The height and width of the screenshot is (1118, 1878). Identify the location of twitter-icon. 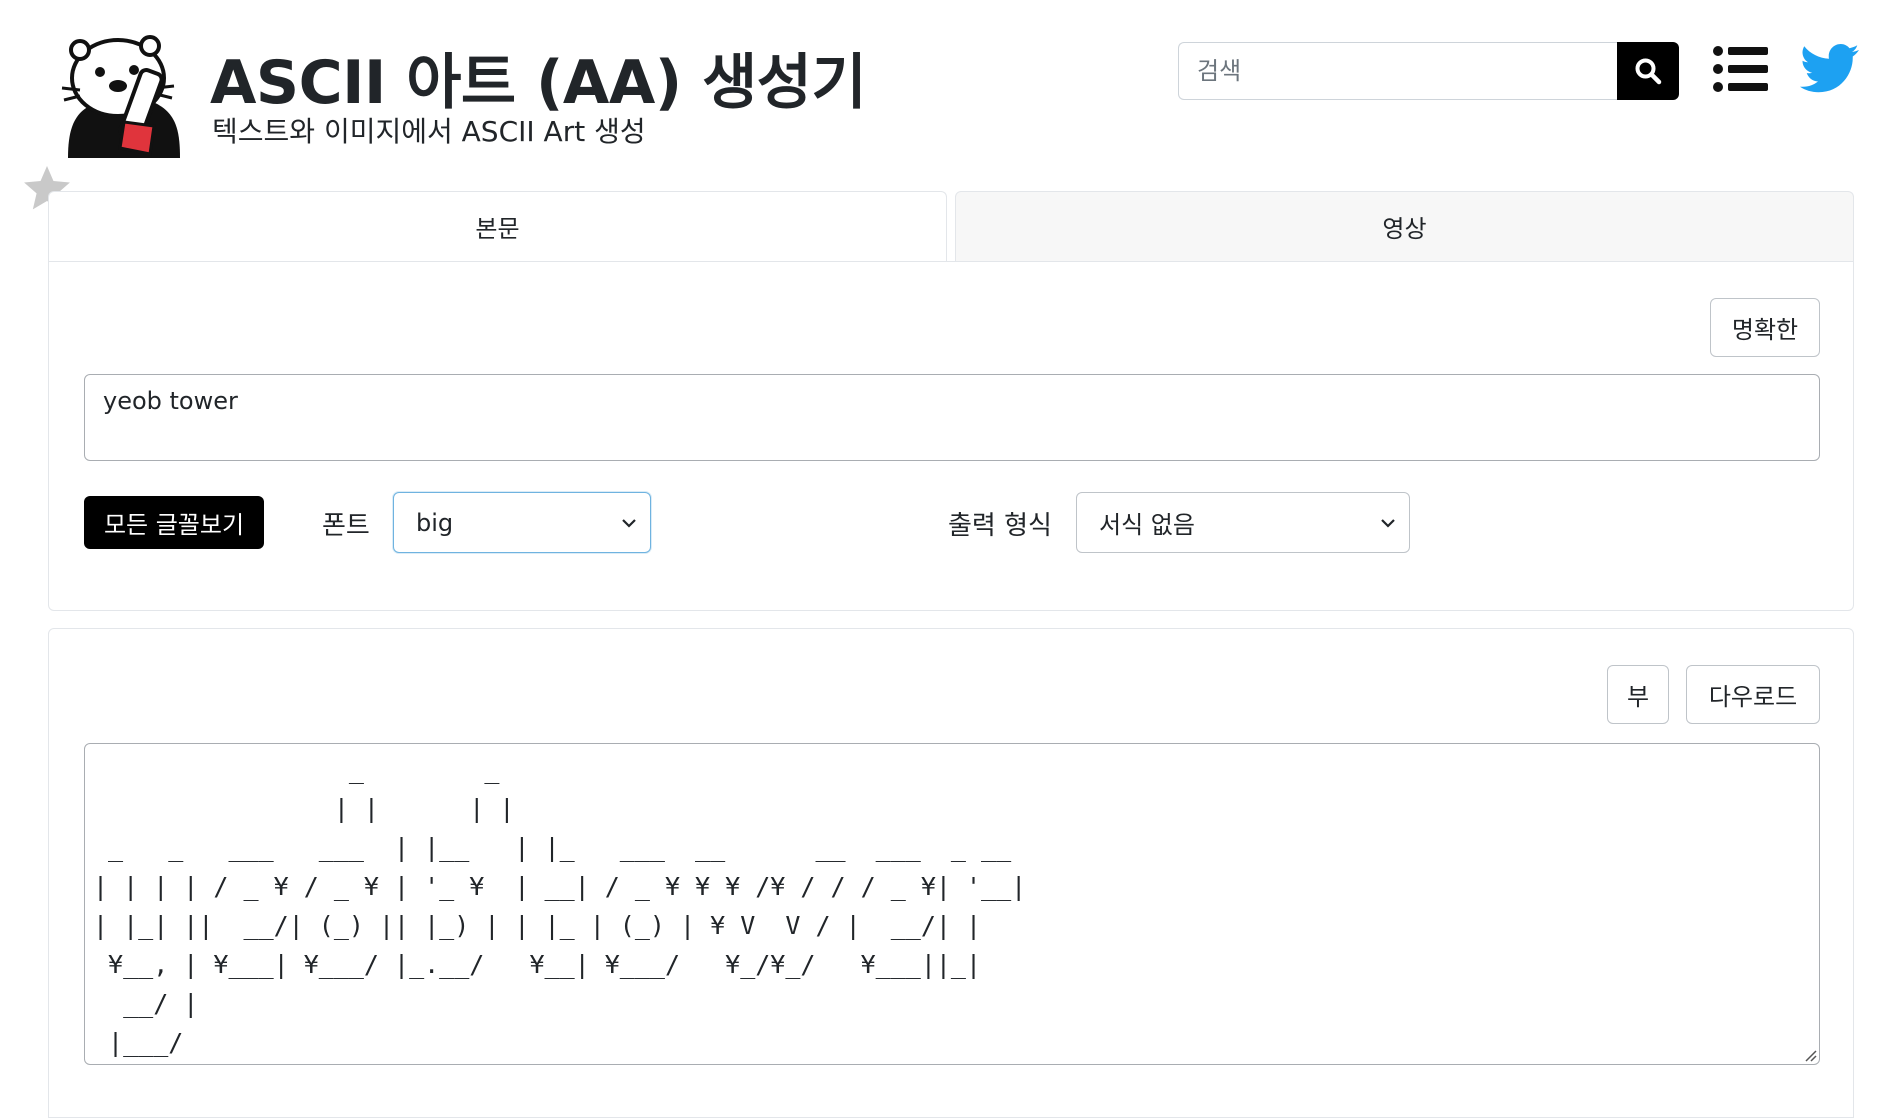
(1829, 68).